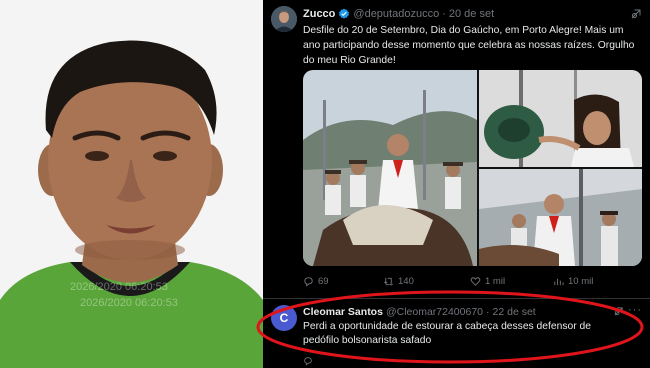 Image resolution: width=650 pixels, height=368 pixels. I want to click on reply-count: 69, so click(323, 281).